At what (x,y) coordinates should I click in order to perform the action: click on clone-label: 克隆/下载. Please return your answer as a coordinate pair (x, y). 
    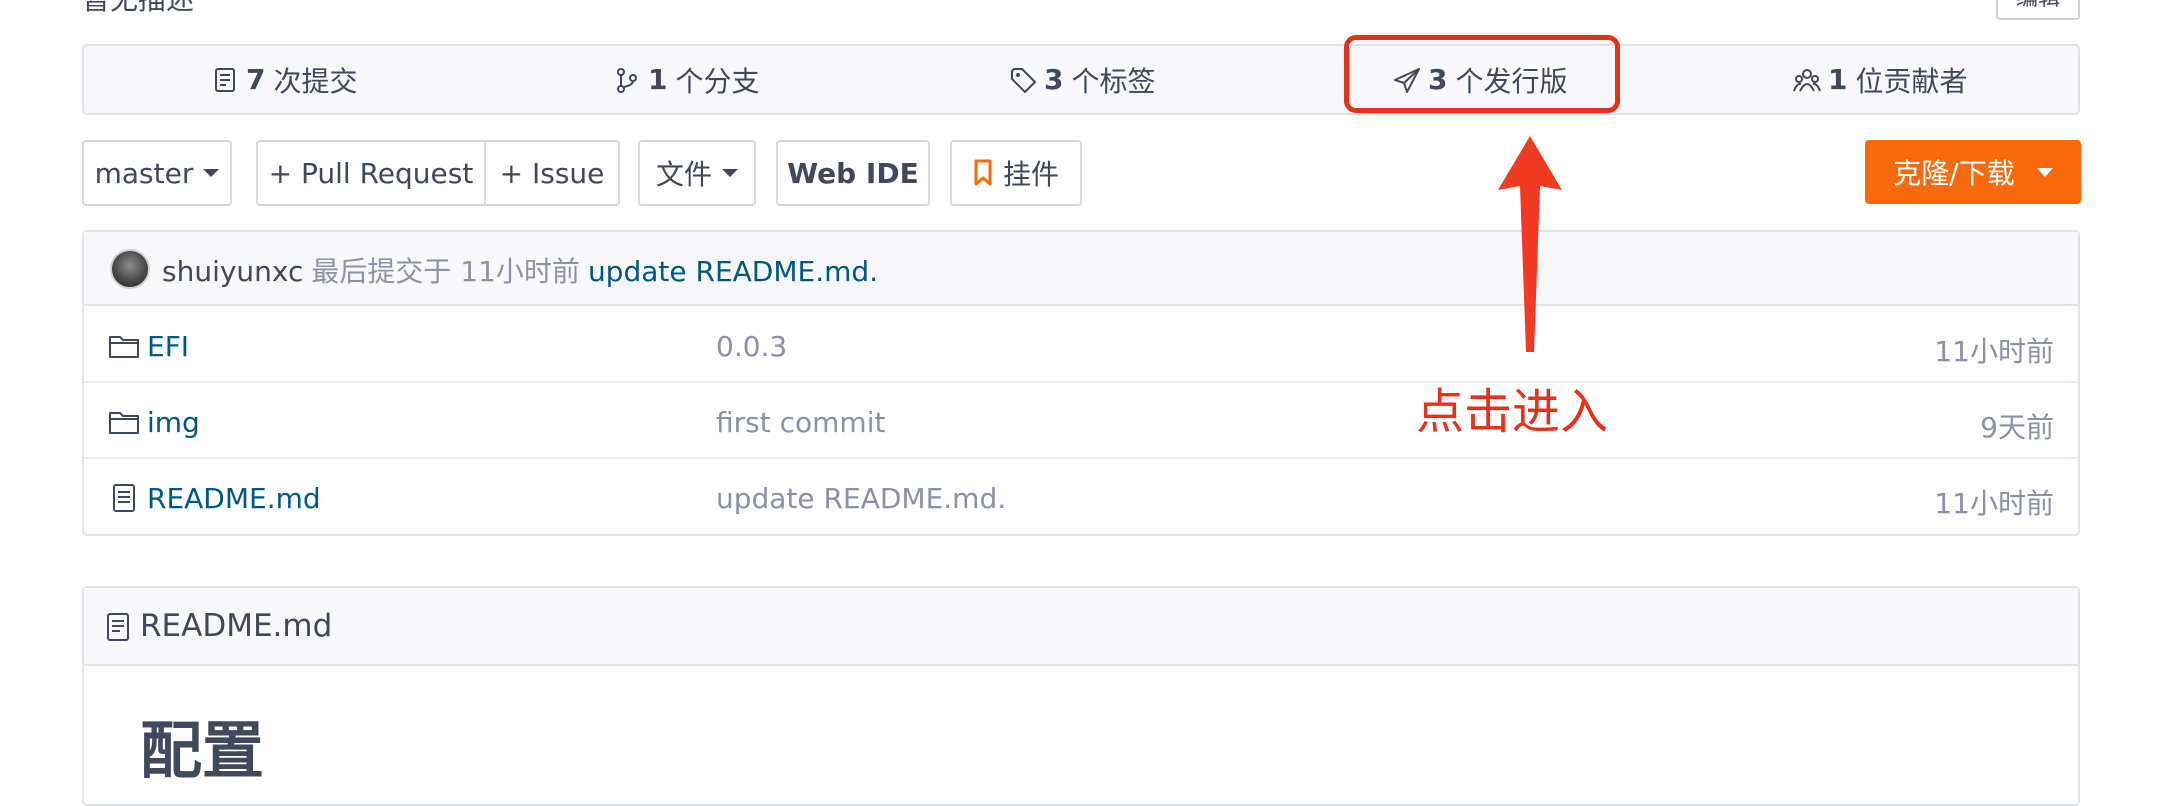
    Looking at the image, I should click on (1954, 173).